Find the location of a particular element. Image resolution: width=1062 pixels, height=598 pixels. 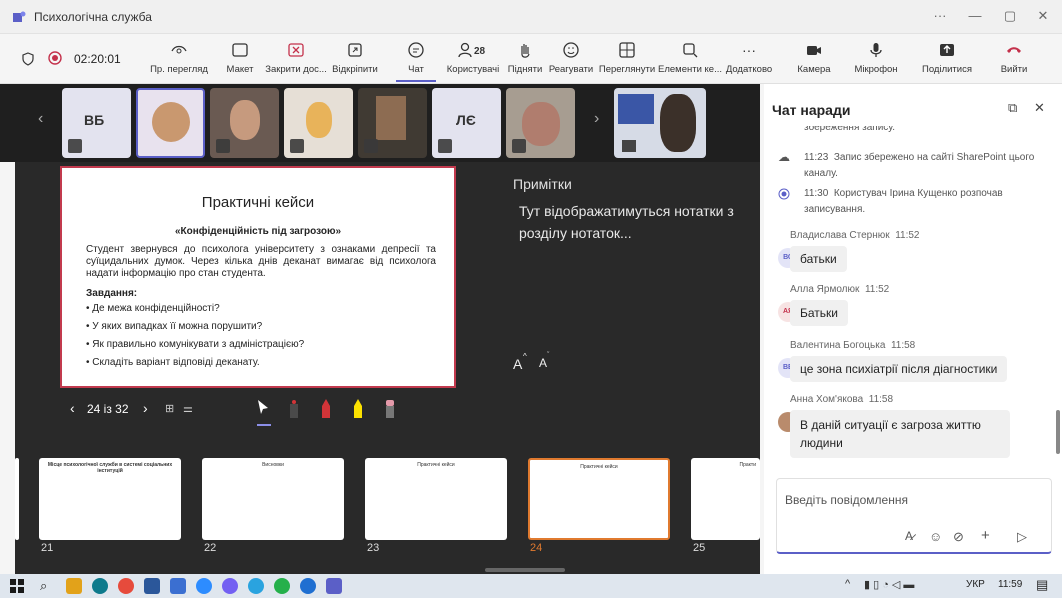

grid-view-icon: ⊞ is located at coordinates (169, 408).